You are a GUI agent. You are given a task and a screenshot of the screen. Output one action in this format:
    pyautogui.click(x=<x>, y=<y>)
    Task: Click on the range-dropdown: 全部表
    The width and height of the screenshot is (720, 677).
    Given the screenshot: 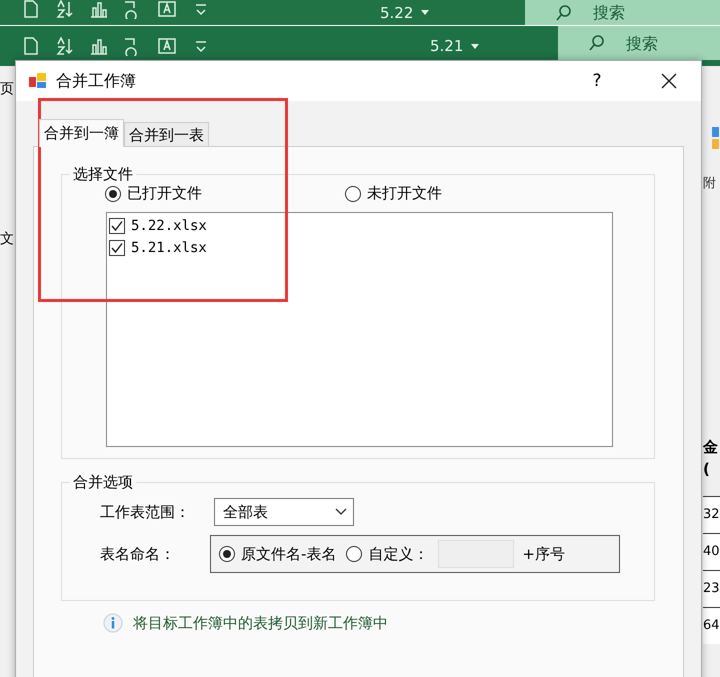 What is the action you would take?
    pyautogui.click(x=284, y=512)
    